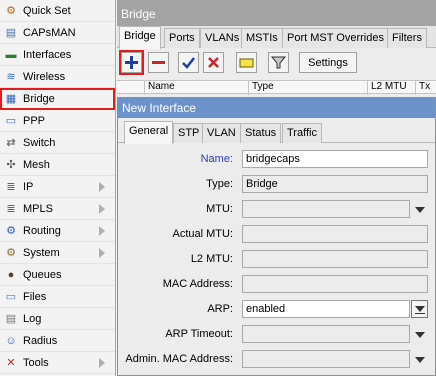 The image size is (436, 376). I want to click on sidebar-item-tools: ✕ Tools, so click(57, 363).